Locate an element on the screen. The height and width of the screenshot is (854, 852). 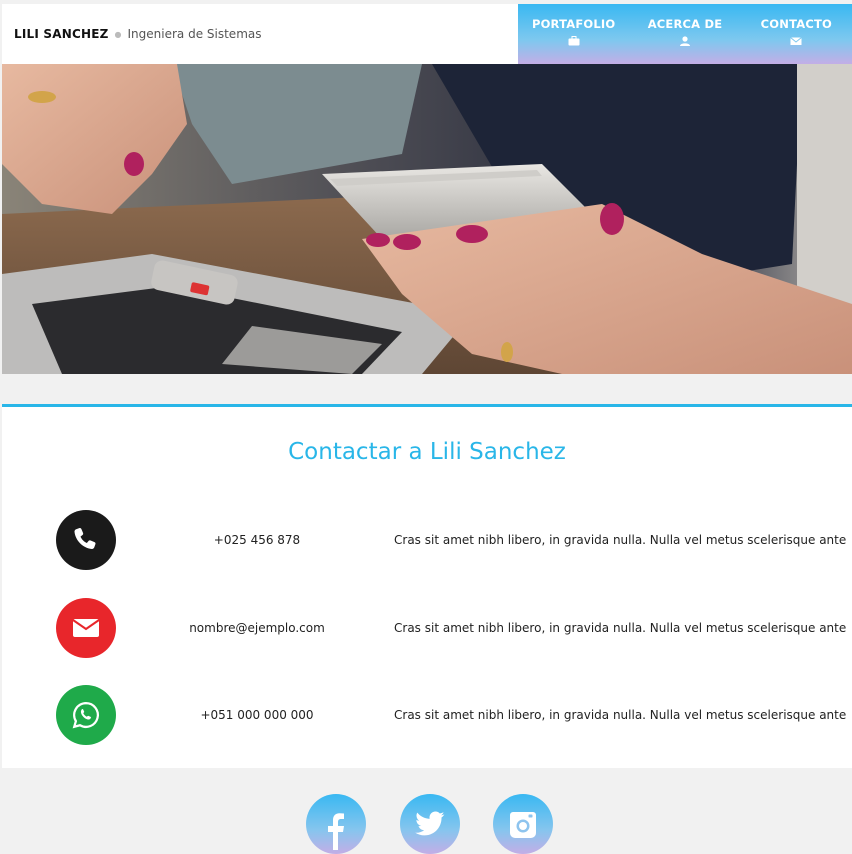
social-links is located at coordinates (426, 824).